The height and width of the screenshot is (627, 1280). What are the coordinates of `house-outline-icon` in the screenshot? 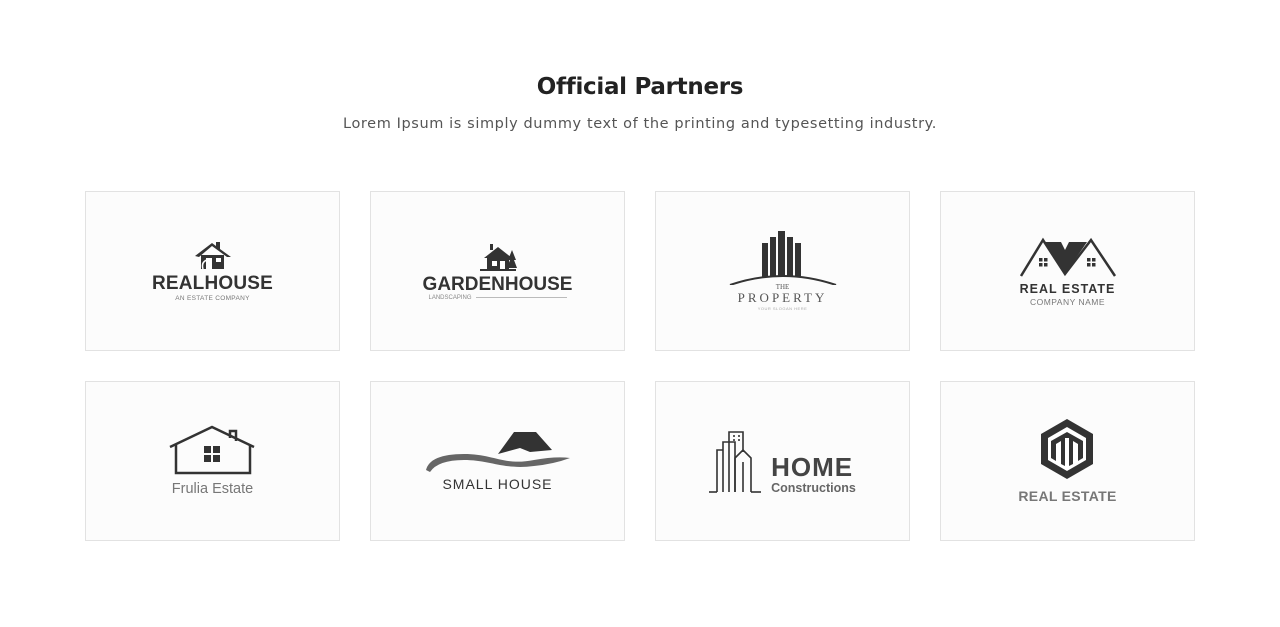 It's located at (211, 450).